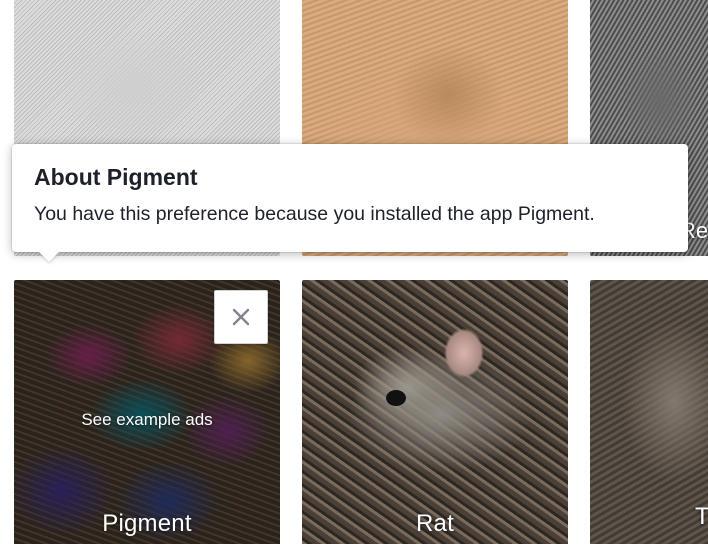 The width and height of the screenshot is (708, 544). Describe the element at coordinates (116, 177) in the screenshot. I see `tooltip-title: About Pigment` at that location.